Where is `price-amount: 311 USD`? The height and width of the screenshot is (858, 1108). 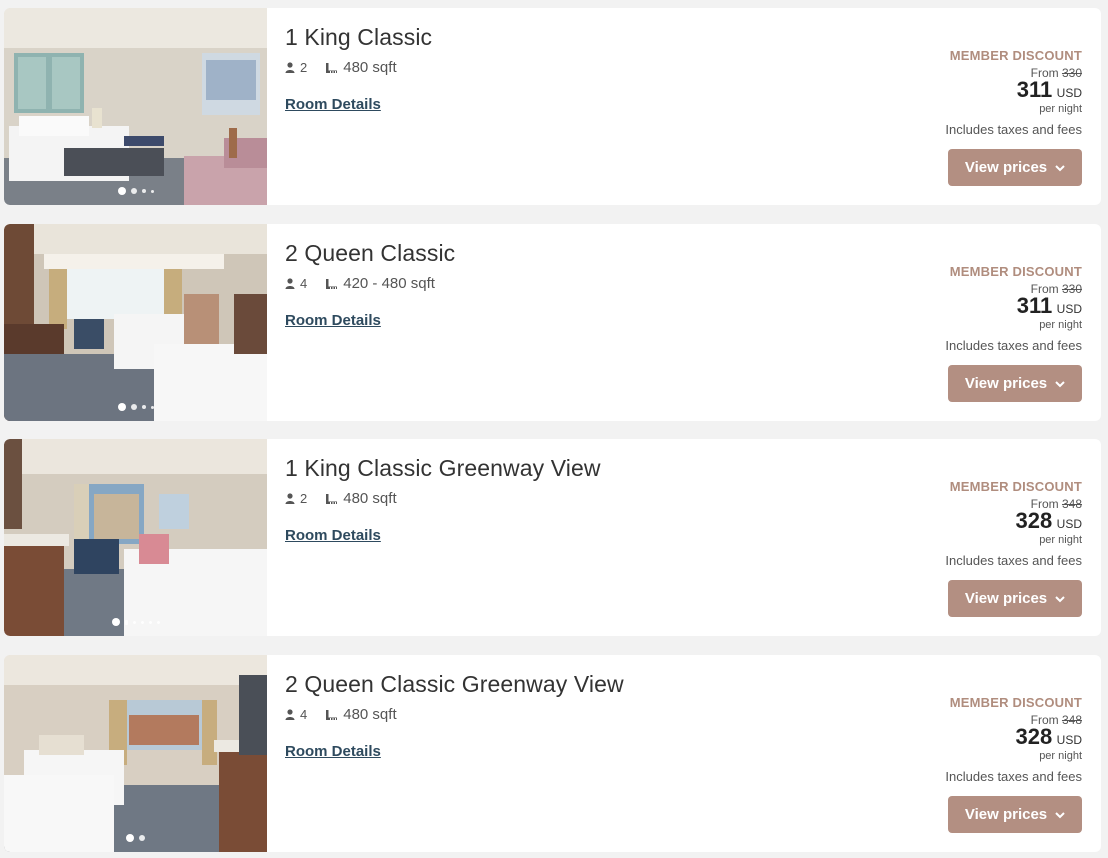
price-amount: 311 USD is located at coordinates (982, 307).